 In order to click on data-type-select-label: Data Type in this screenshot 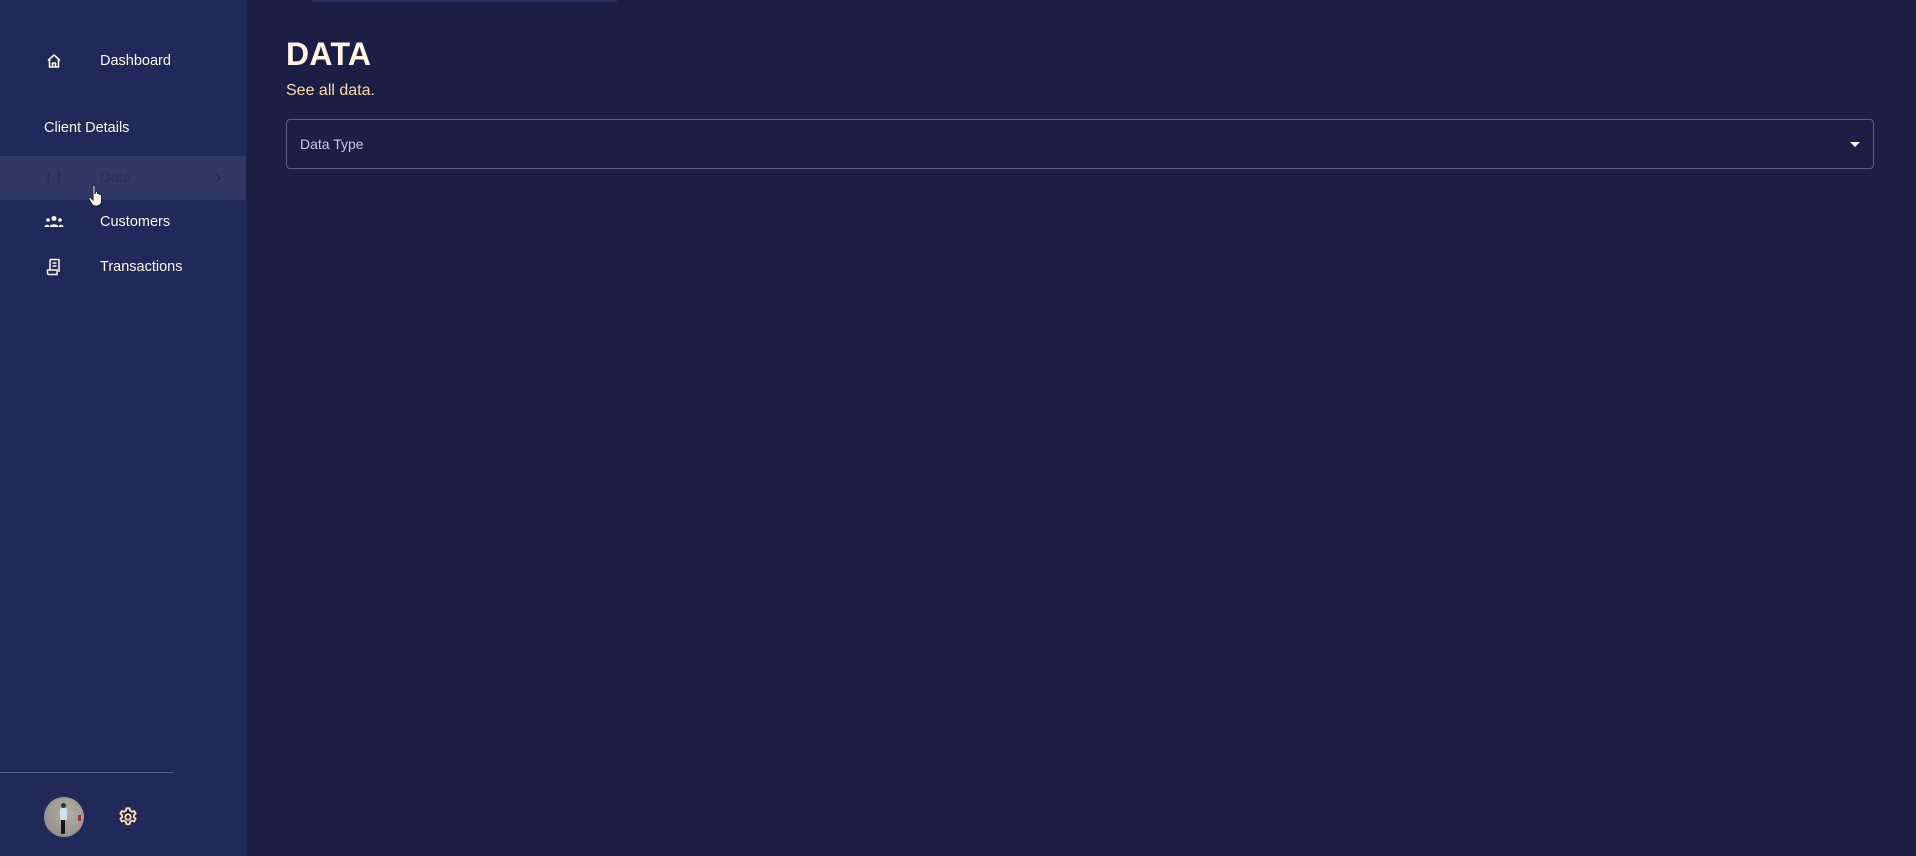, I will do `click(332, 144)`.